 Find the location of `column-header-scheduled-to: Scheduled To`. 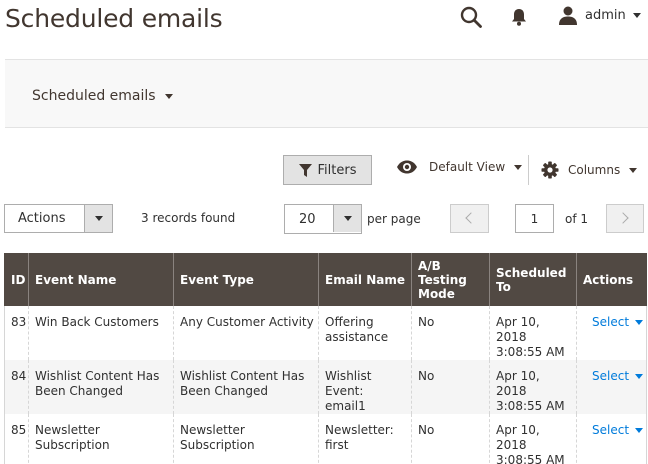

column-header-scheduled-to: Scheduled To is located at coordinates (533, 279).